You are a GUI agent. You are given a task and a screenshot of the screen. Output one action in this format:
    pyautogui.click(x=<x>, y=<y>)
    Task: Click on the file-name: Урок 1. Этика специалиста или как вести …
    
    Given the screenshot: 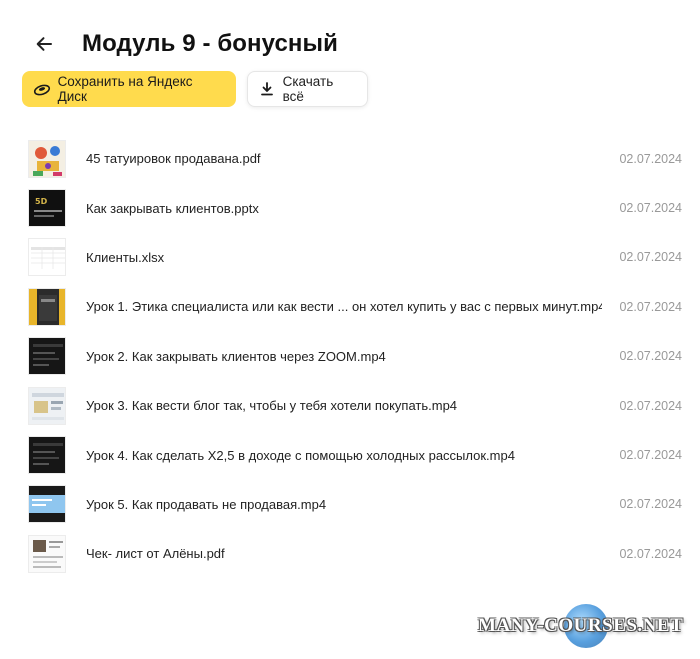 What is the action you would take?
    pyautogui.click(x=344, y=307)
    